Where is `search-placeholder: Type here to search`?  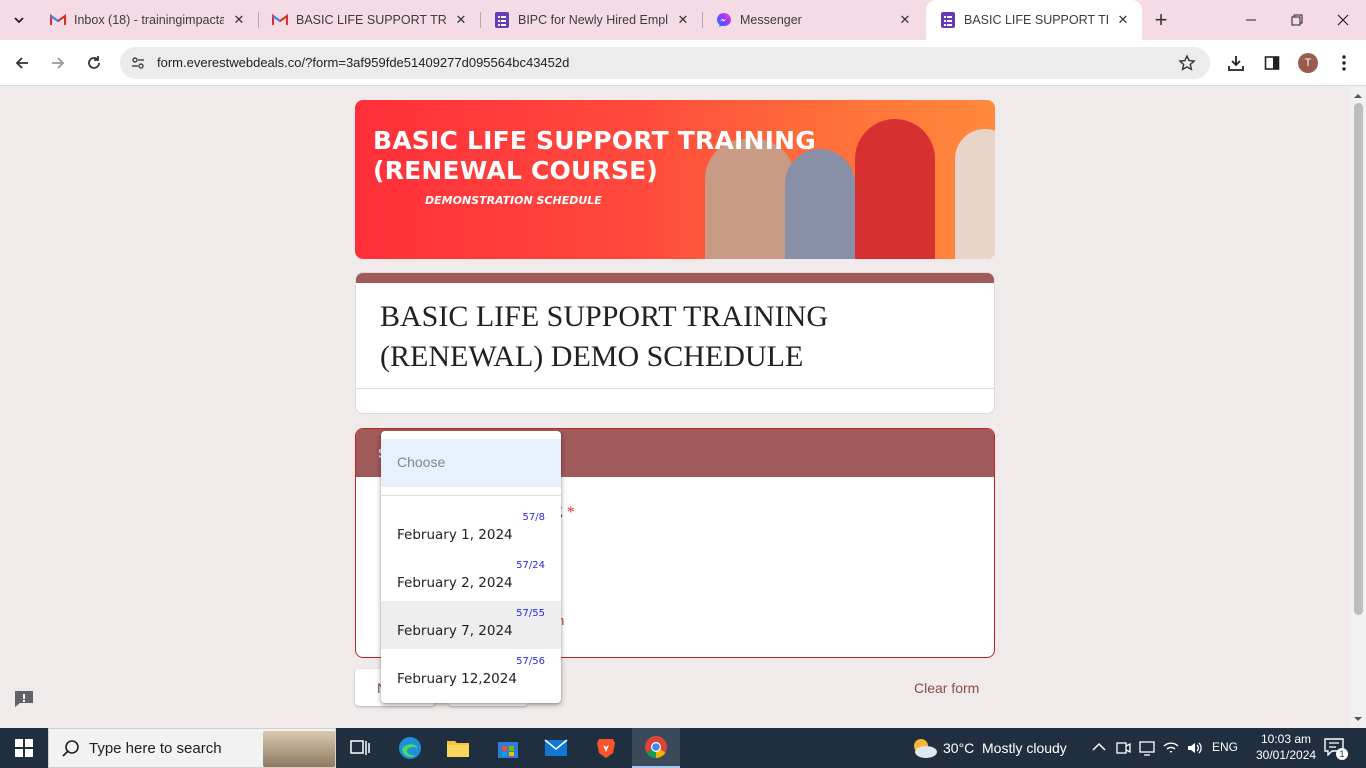 search-placeholder: Type here to search is located at coordinates (155, 748).